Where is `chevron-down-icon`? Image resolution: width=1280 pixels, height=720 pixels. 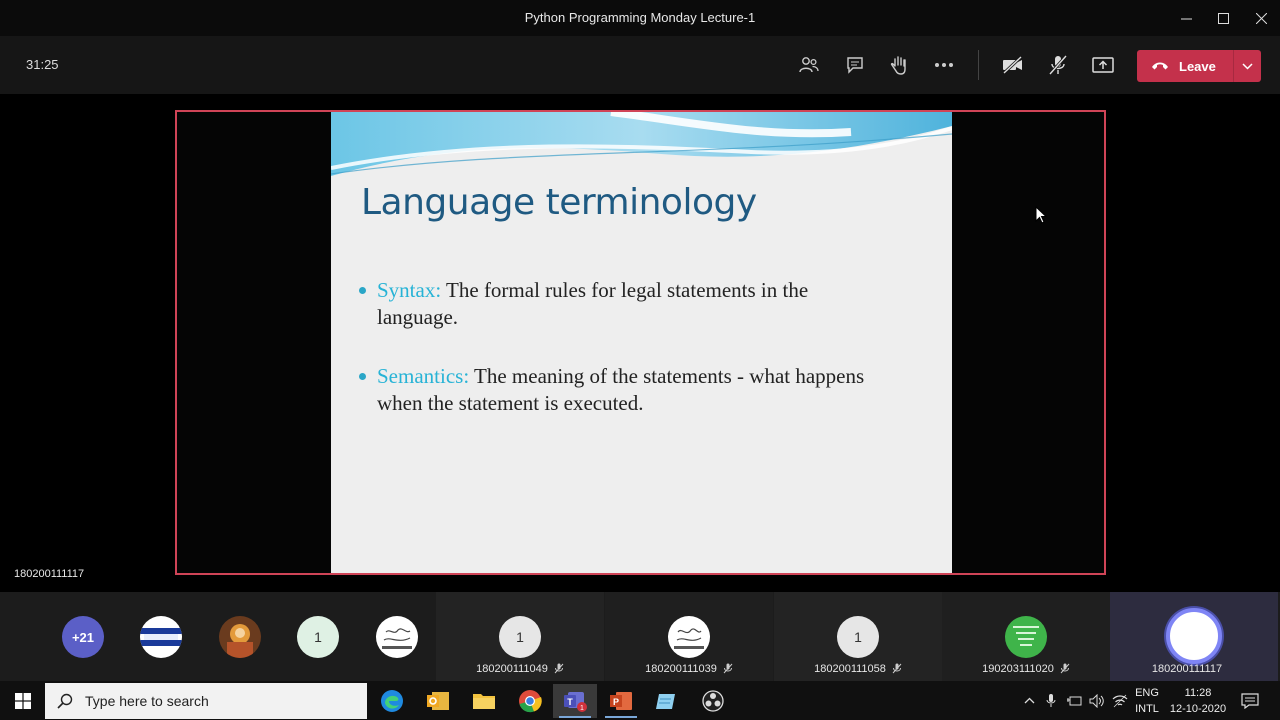 chevron-down-icon is located at coordinates (1247, 66).